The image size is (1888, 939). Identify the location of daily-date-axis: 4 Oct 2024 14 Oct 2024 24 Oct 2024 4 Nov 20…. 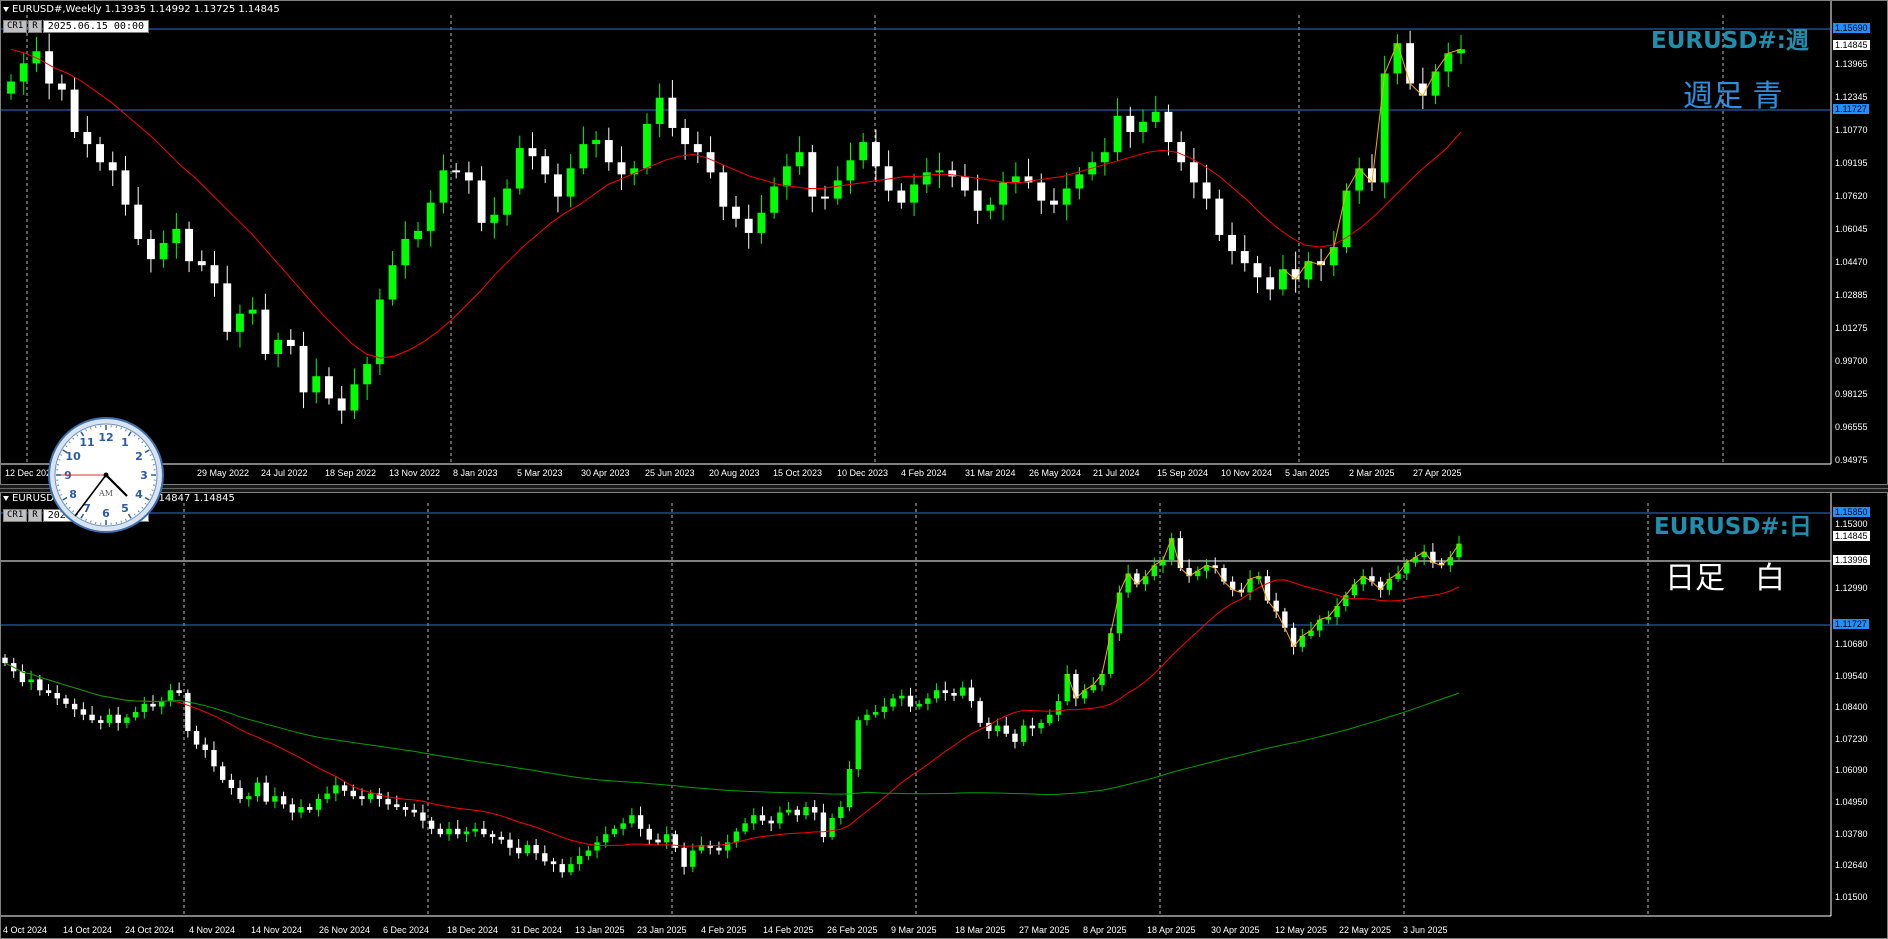
(916, 931).